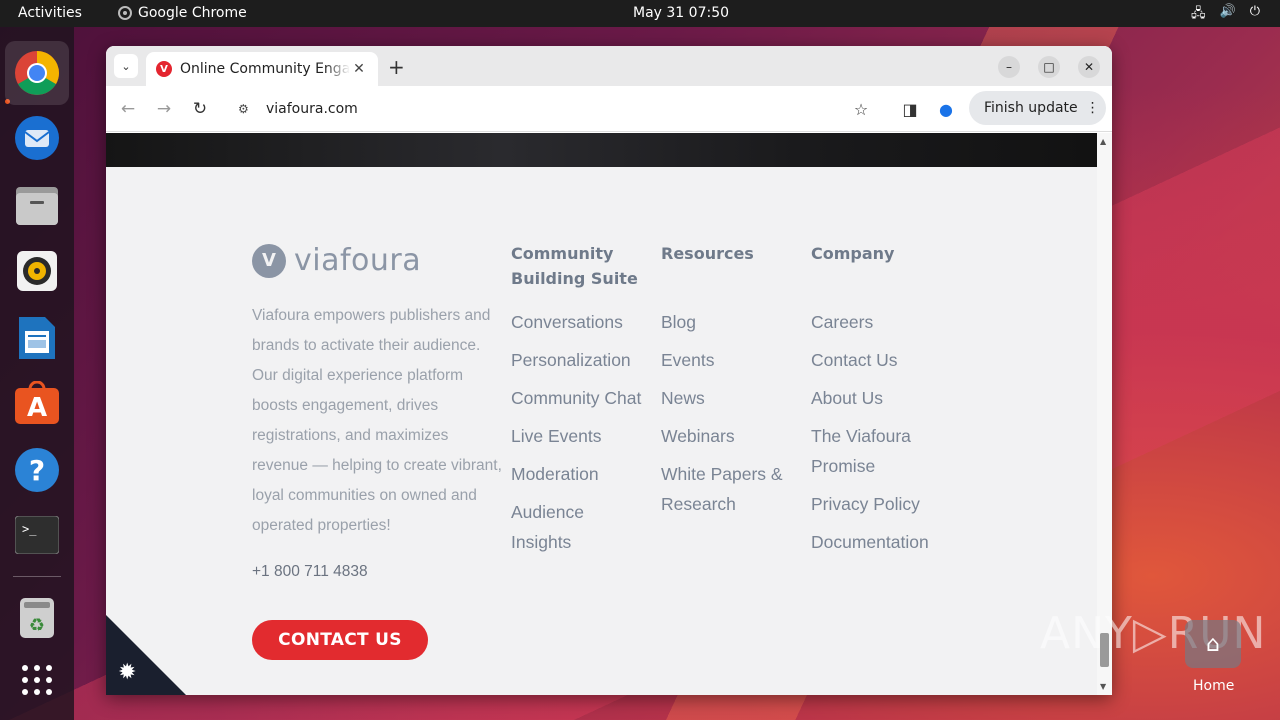  I want to click on reload-button: ↻, so click(200, 109).